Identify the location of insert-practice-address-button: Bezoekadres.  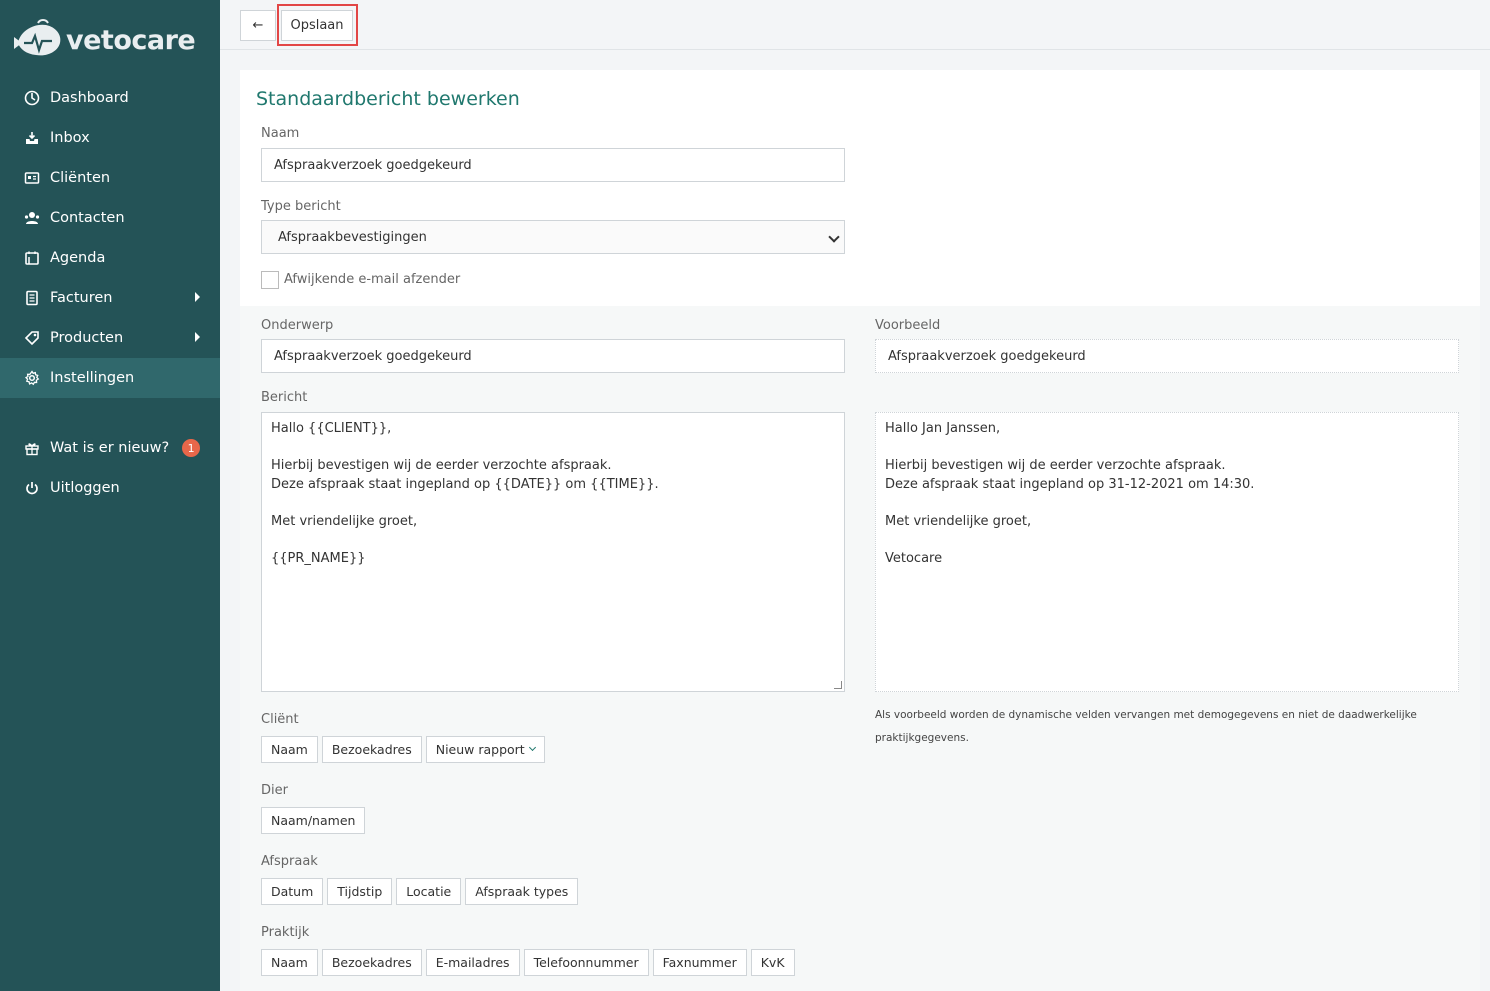
(371, 962).